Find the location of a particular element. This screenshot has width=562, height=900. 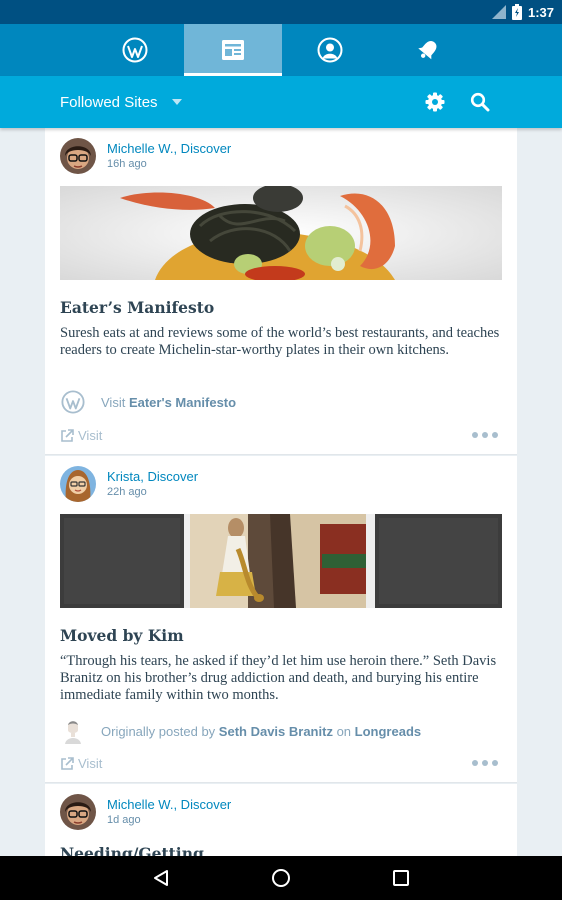

followed-sites-dropdown: Followed Sites is located at coordinates (121, 102).